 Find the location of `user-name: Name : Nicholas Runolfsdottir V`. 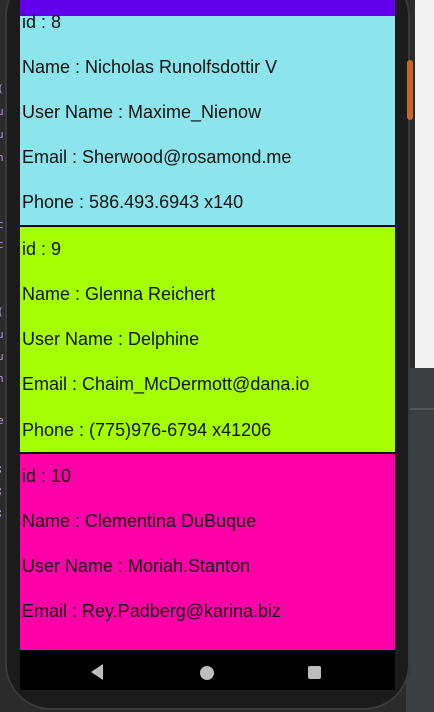

user-name: Name : Nicholas Runolfsdottir V is located at coordinates (150, 67).